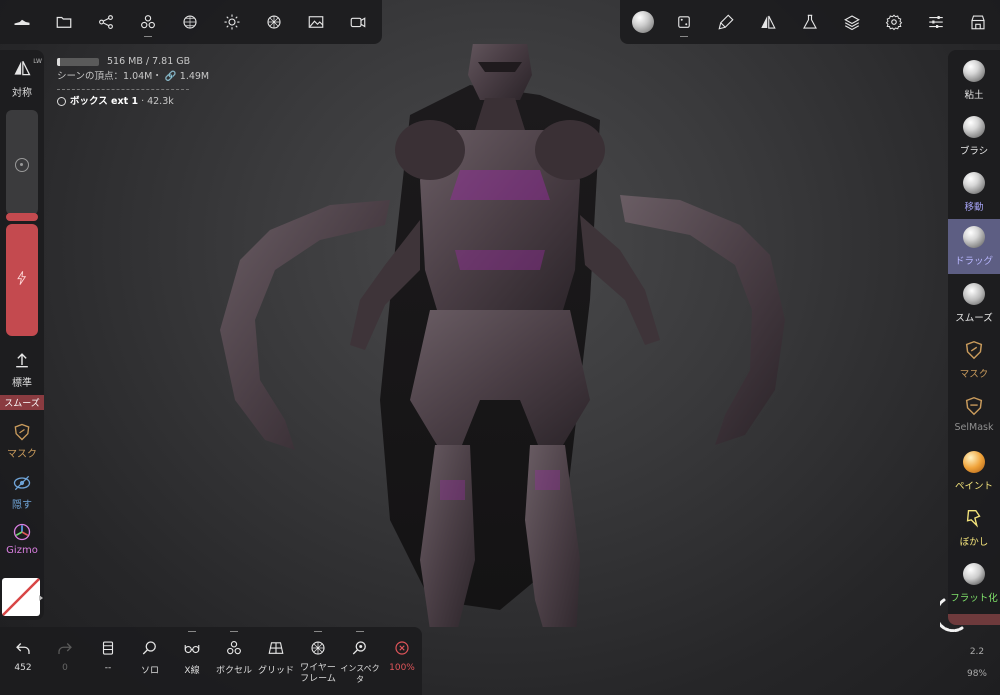 The width and height of the screenshot is (1000, 695). What do you see at coordinates (974, 237) in the screenshot?
I see `drag-brush-icon` at bounding box center [974, 237].